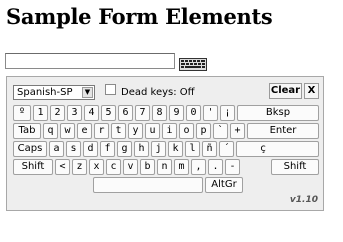 This screenshot has width=343, height=242. Describe the element at coordinates (139, 16) in the screenshot. I see `page-title: Sample Form Elements` at that location.